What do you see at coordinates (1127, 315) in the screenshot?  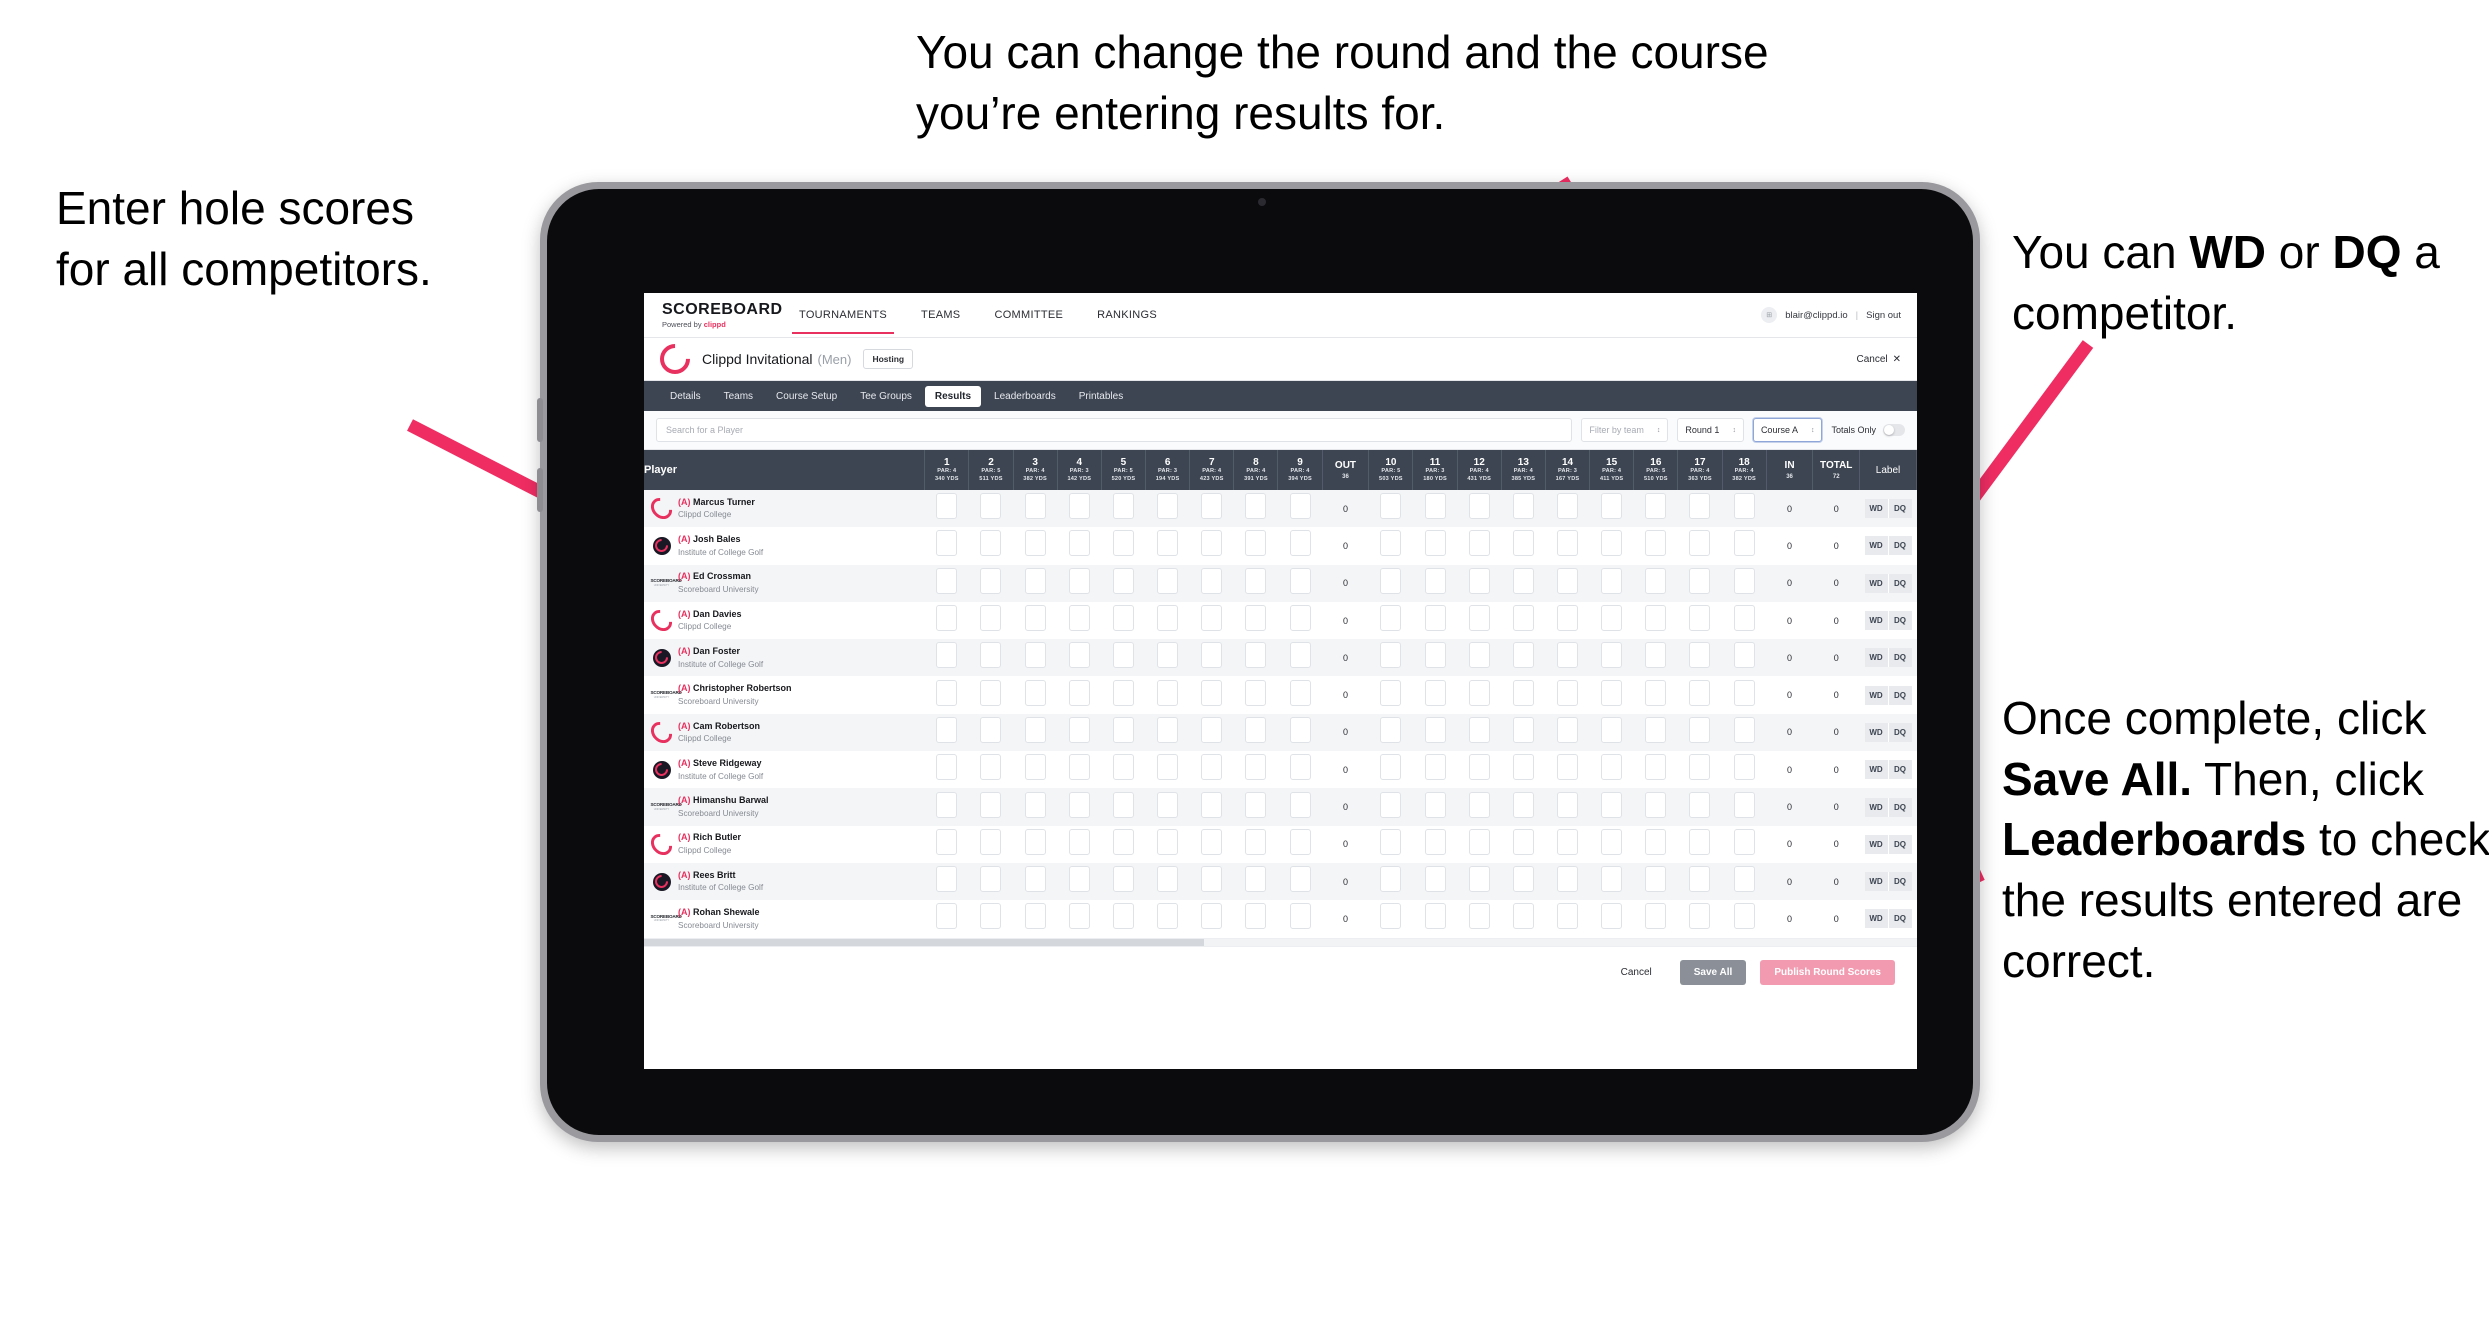 I see `nav-item-rankings: RANKINGS` at bounding box center [1127, 315].